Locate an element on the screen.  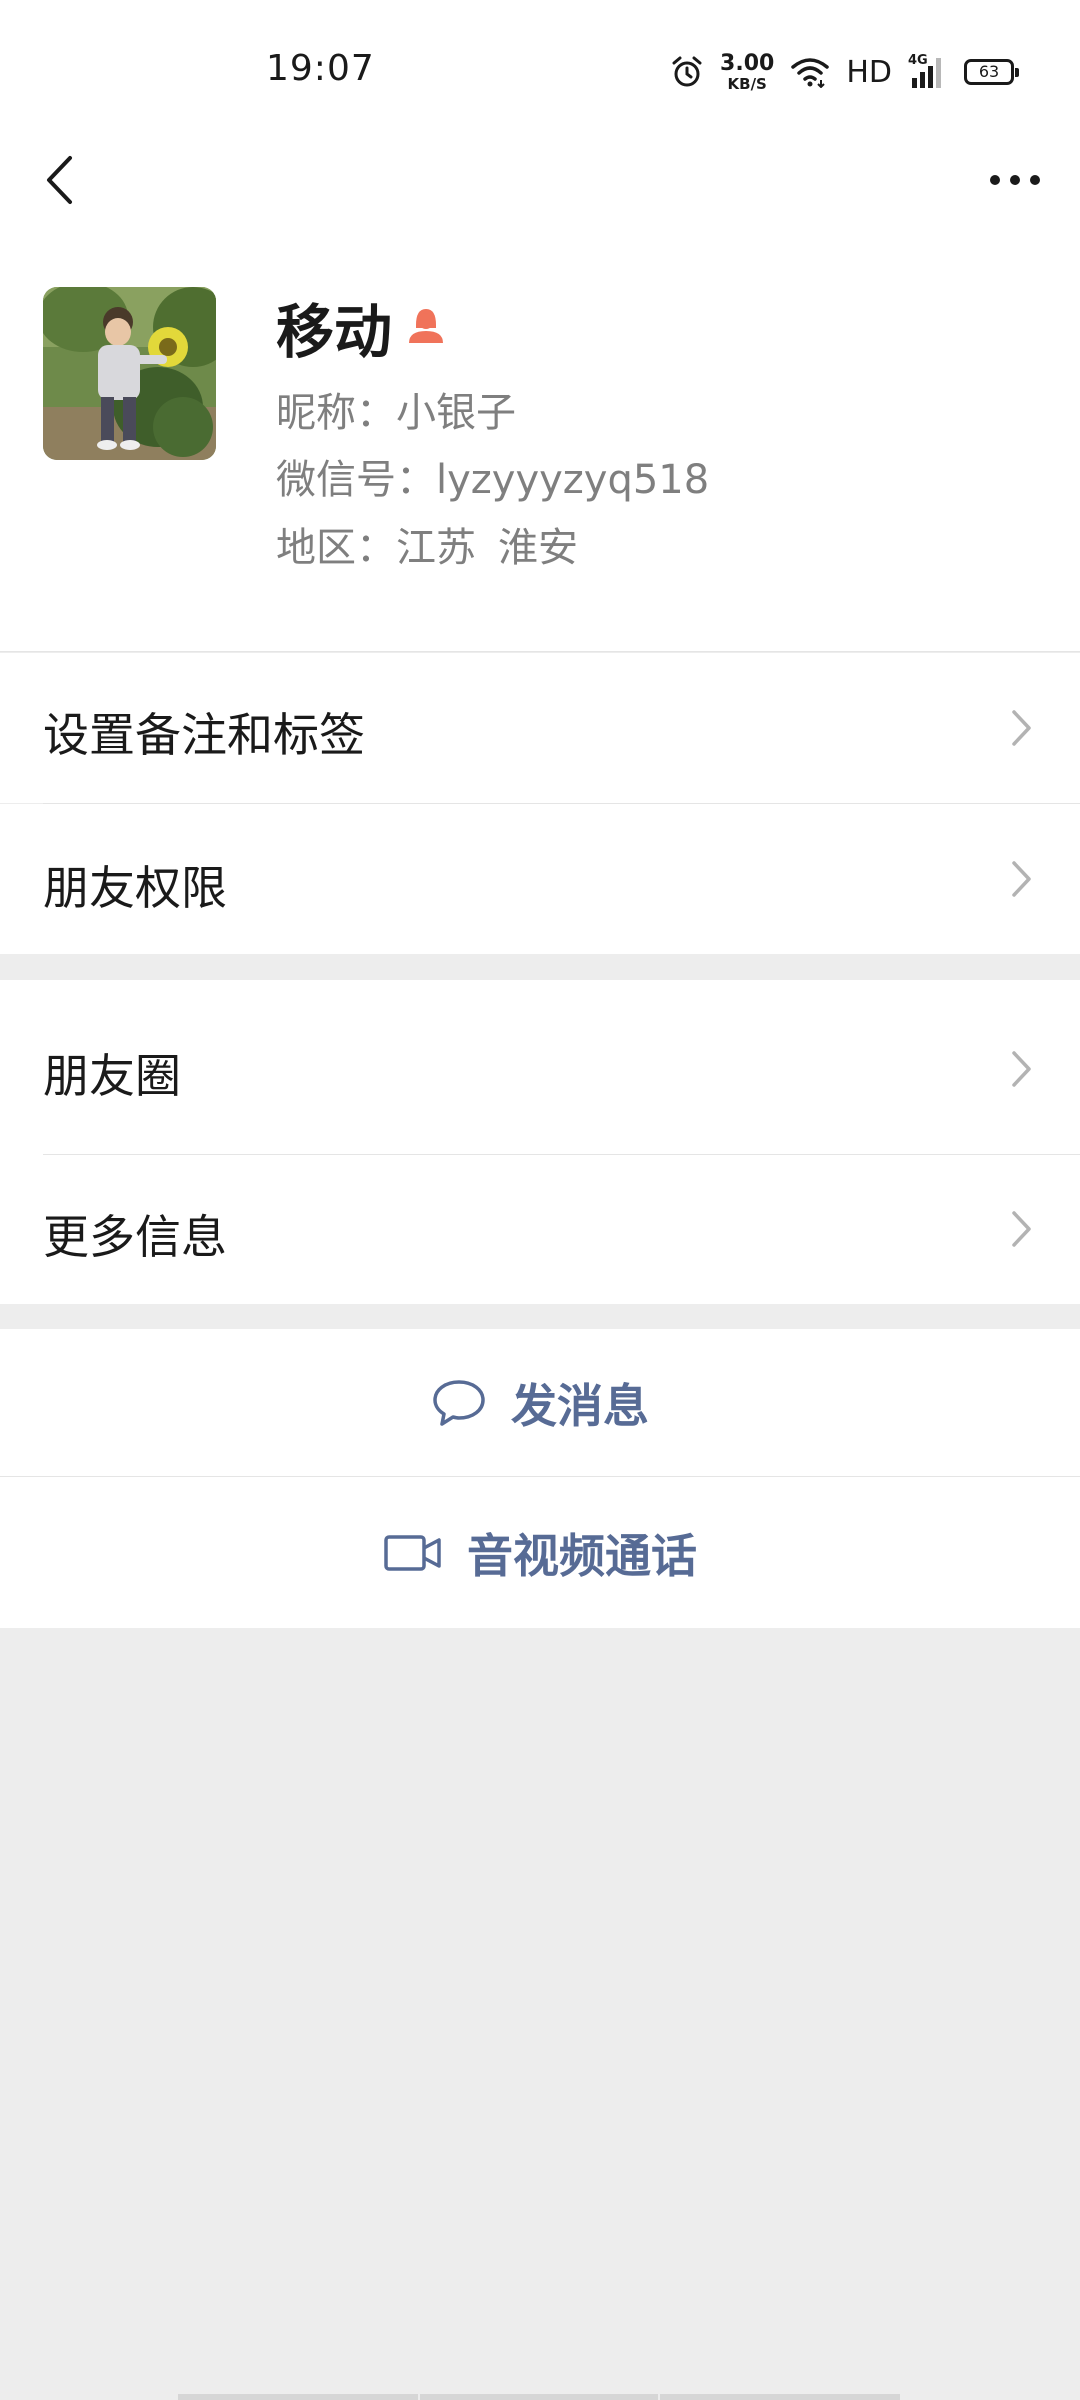
back-button is located at coordinates (60, 180).